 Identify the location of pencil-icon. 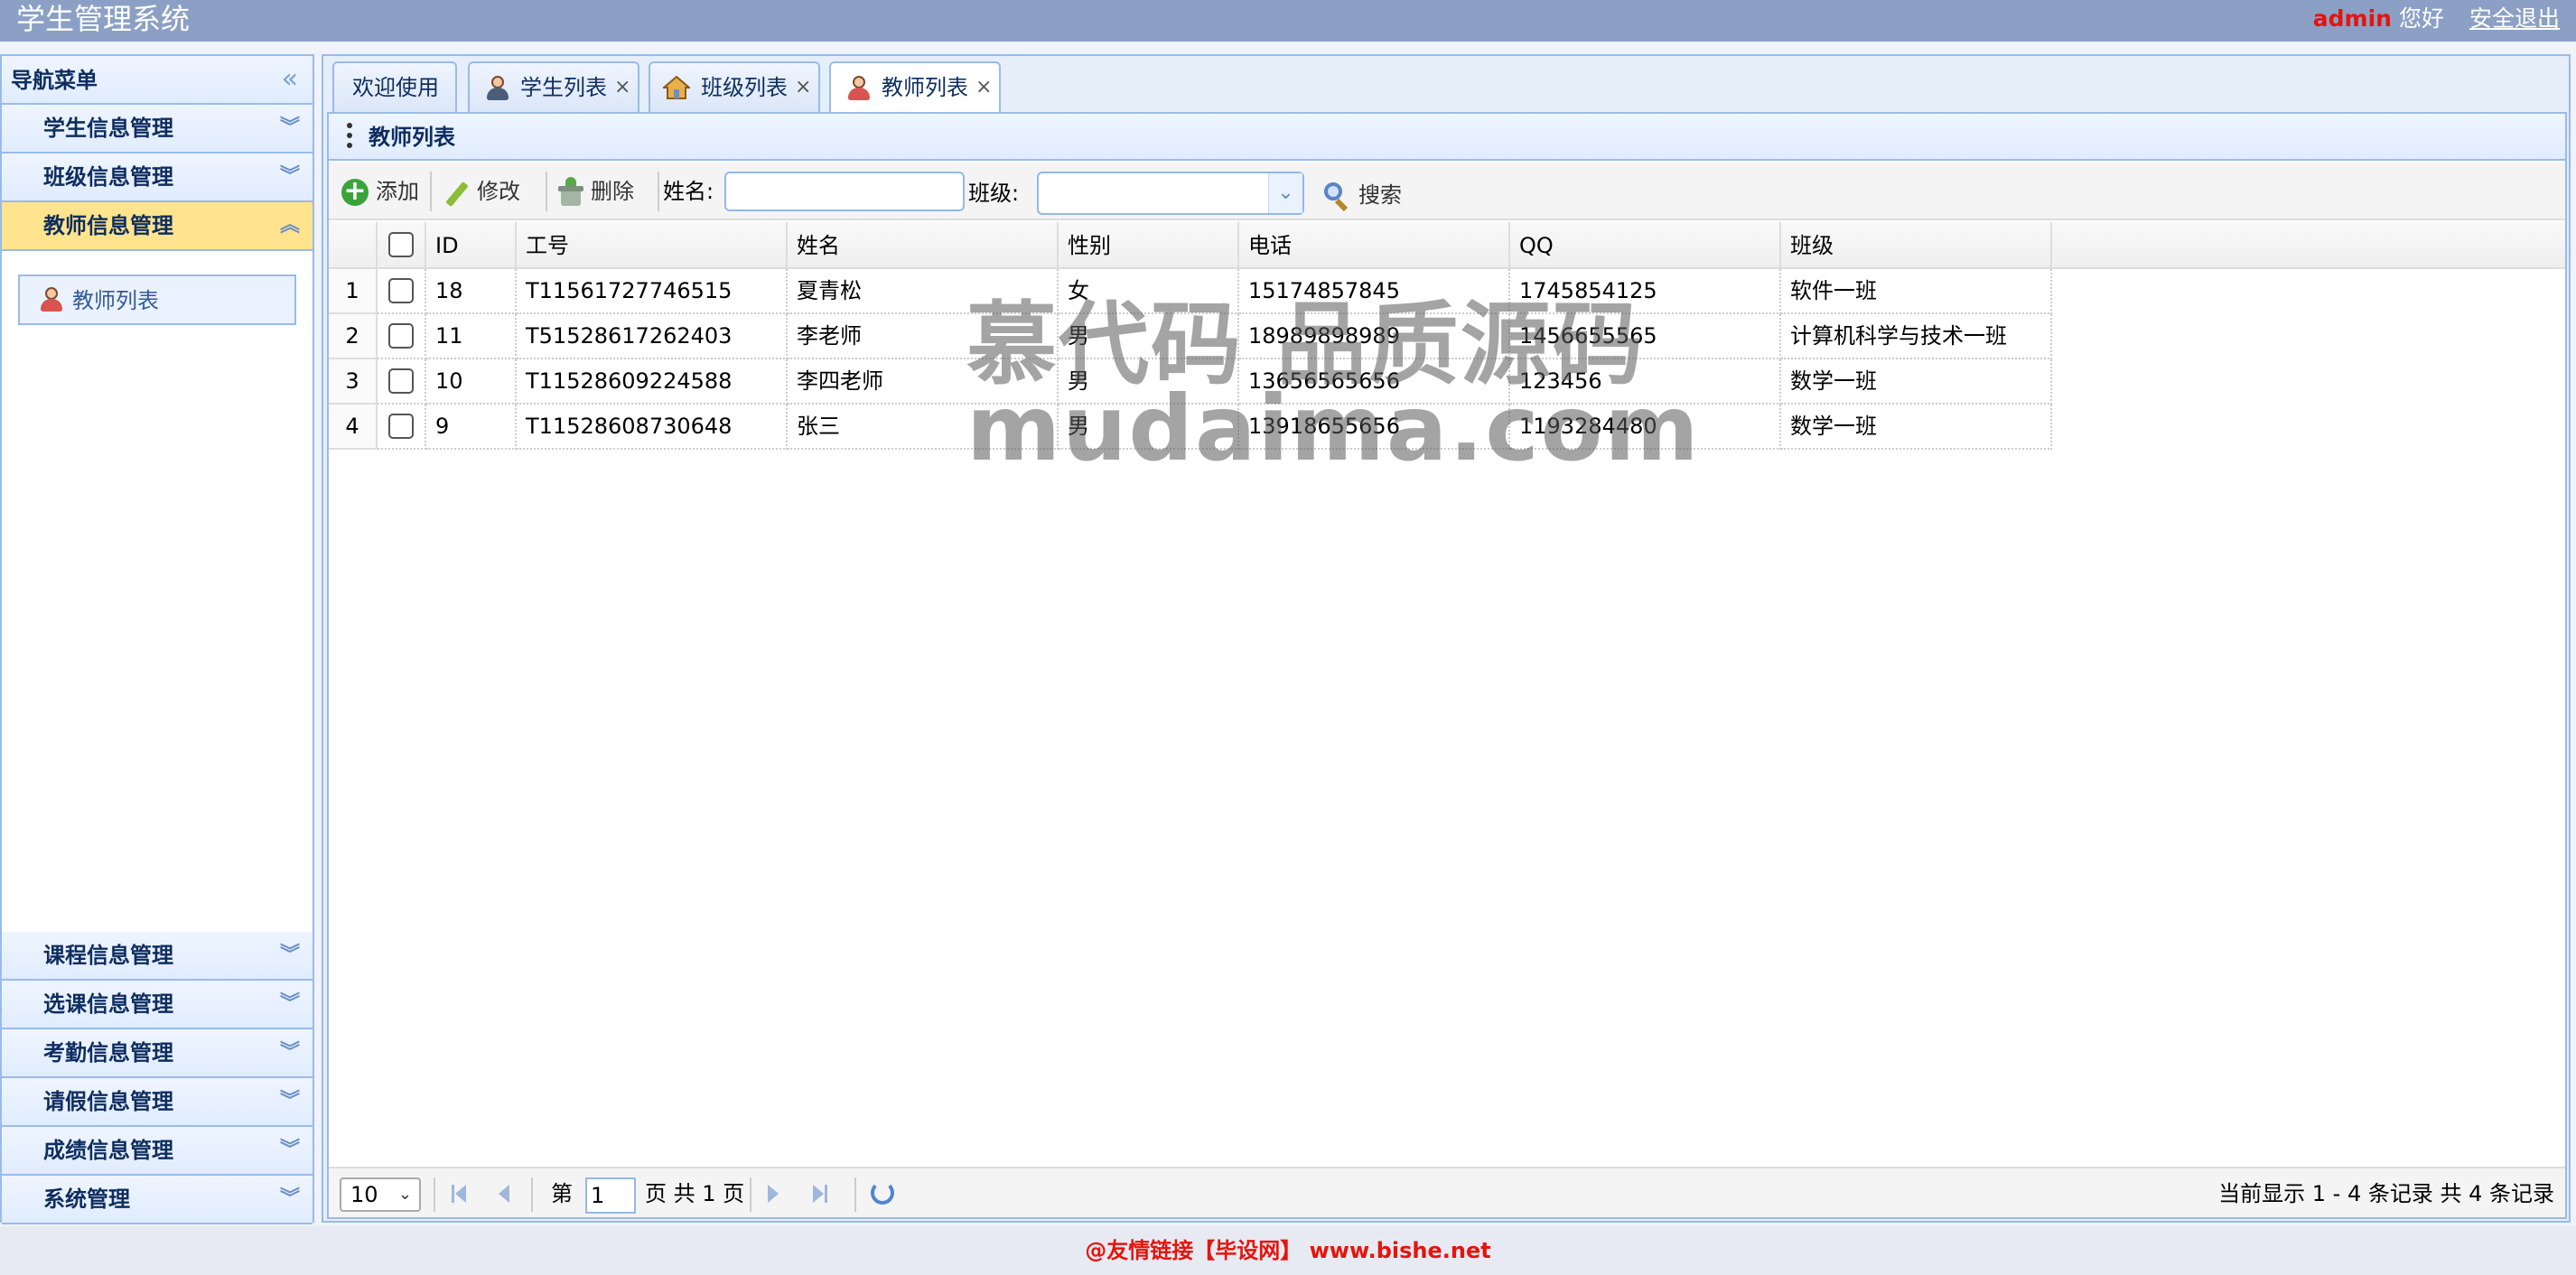
(457, 194).